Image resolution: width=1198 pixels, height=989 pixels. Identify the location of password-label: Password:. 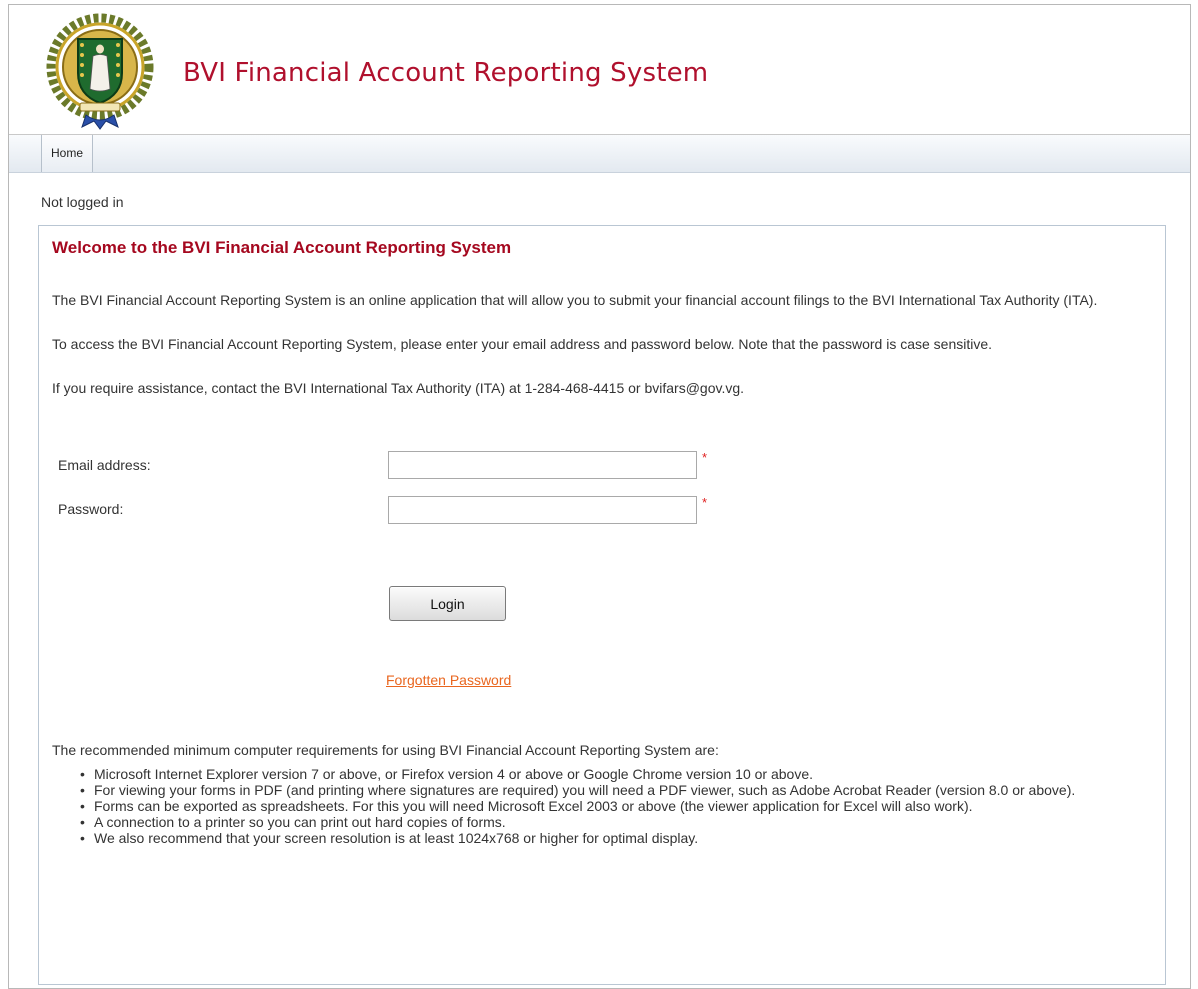
(91, 509).